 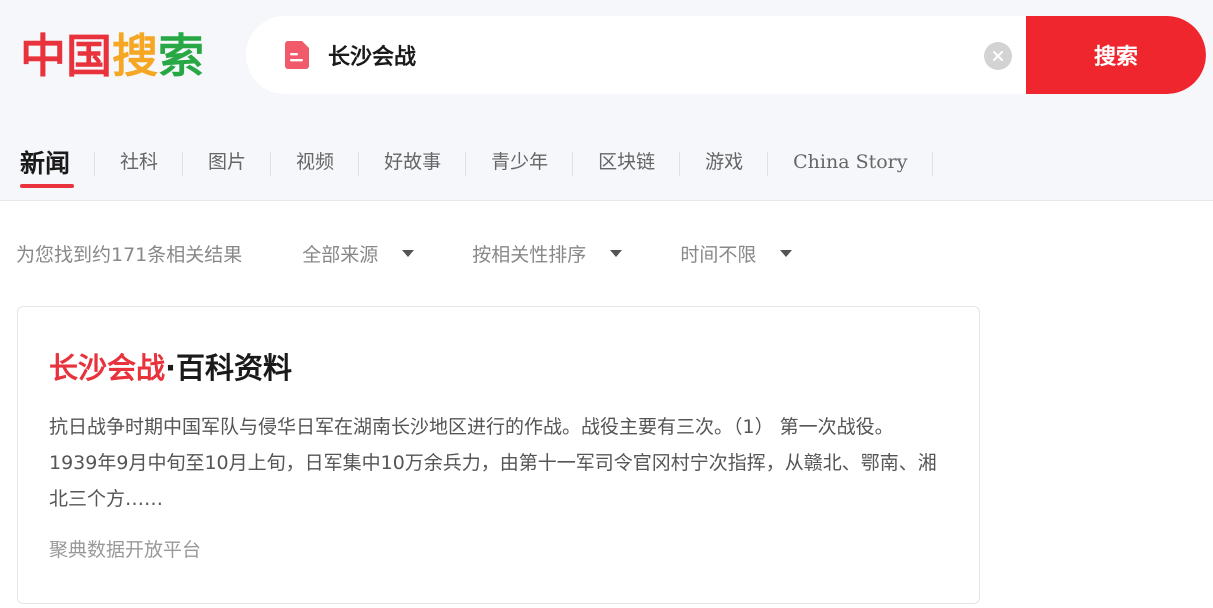 I want to click on time-filter-dropdown: 时间不限, so click(x=736, y=253).